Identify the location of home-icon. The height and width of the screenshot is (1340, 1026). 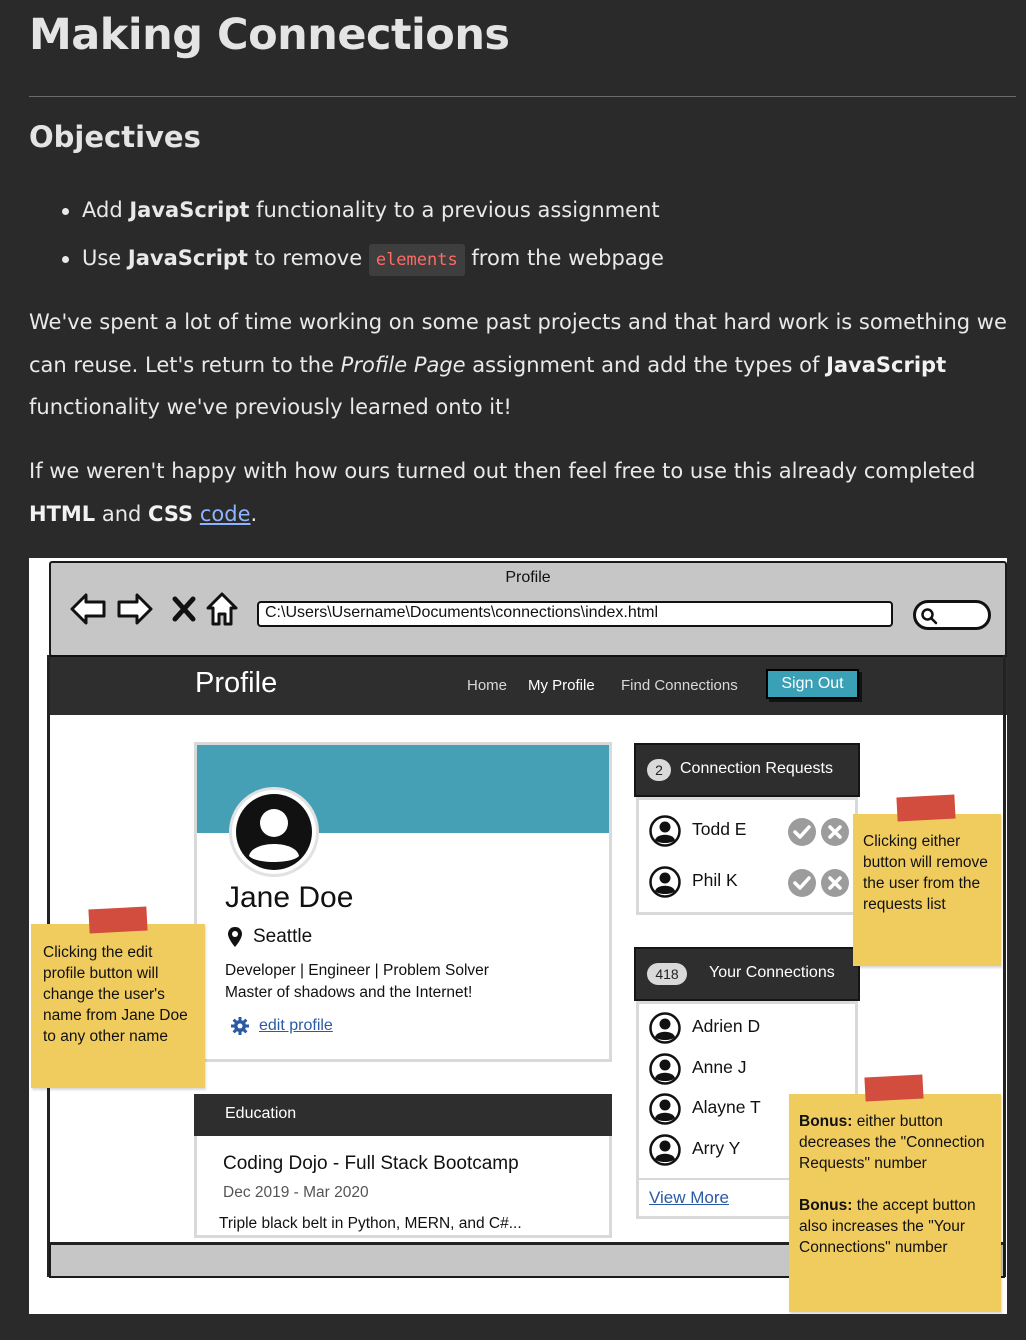
(222, 609).